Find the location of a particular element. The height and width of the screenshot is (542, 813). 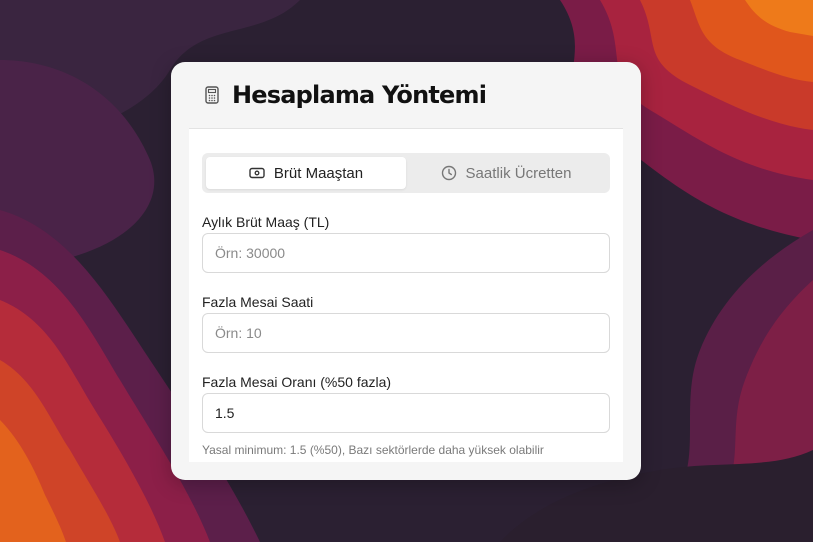

gross-salary-input is located at coordinates (406, 253).